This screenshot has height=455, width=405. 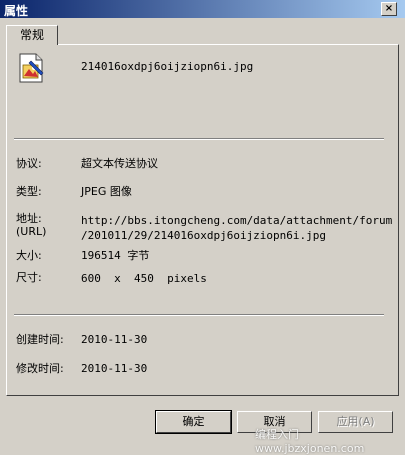 I want to click on created-label: 创建时间:, so click(x=40, y=339).